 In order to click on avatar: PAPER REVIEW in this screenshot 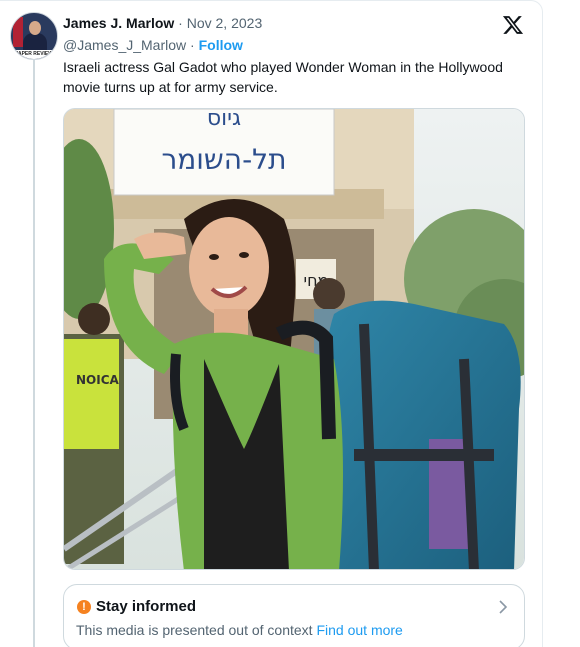, I will do `click(34, 36)`.